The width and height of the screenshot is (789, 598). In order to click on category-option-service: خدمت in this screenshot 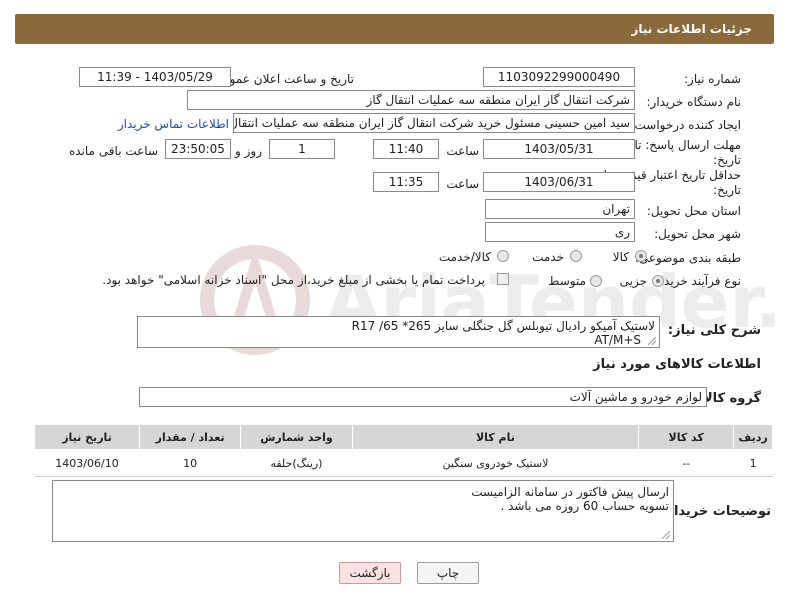, I will do `click(548, 257)`.